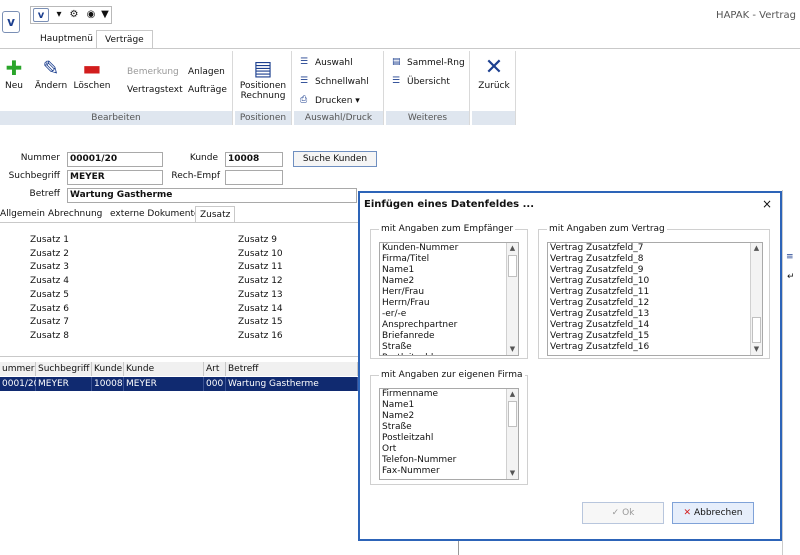 This screenshot has width=800, height=555. What do you see at coordinates (449, 449) in the screenshot?
I see `list-item-firma: Ort` at bounding box center [449, 449].